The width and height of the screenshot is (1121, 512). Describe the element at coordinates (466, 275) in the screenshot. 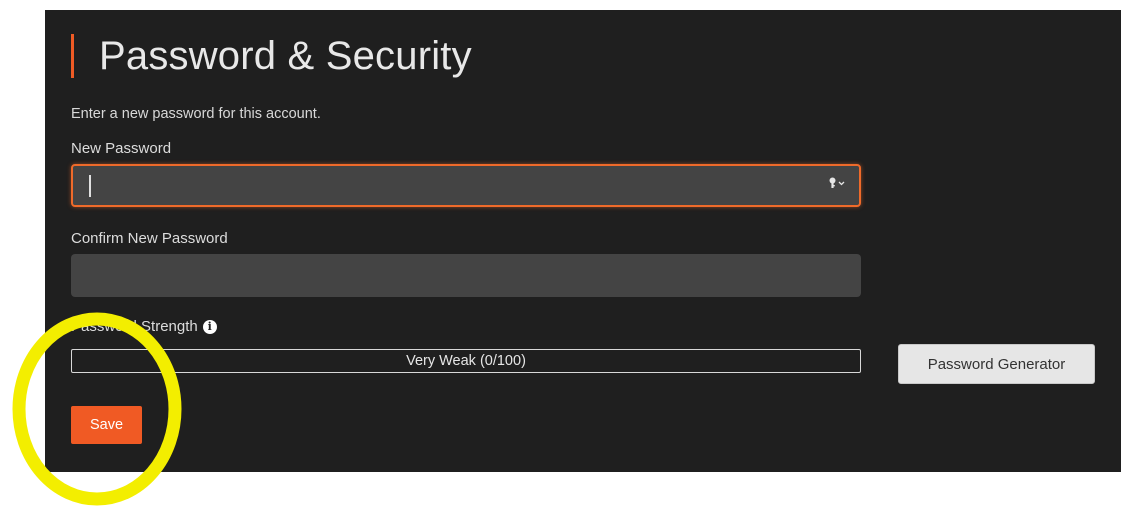

I see `confirm-password-field` at that location.